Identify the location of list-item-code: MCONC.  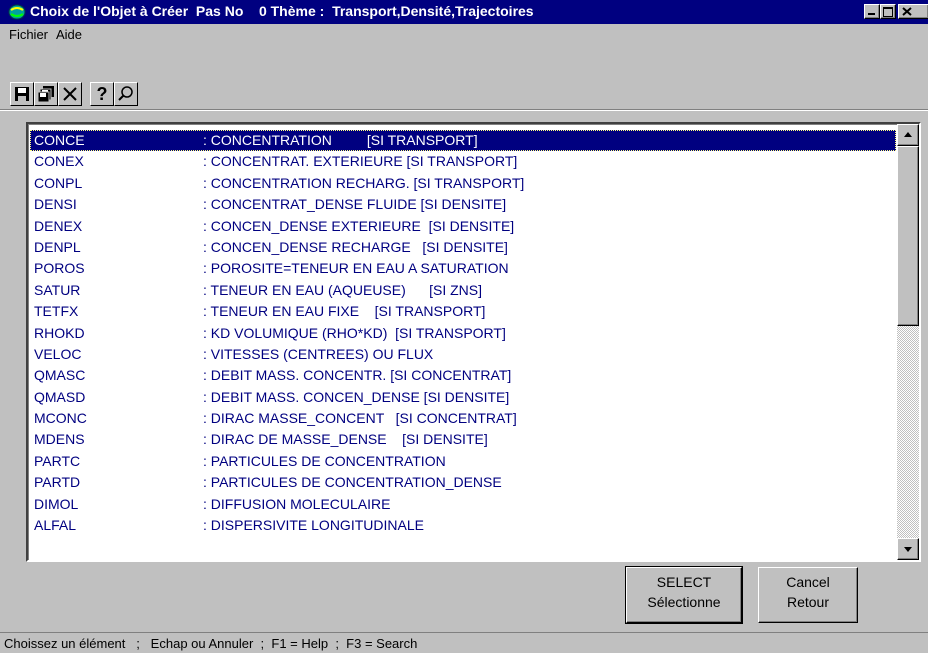
(60, 418).